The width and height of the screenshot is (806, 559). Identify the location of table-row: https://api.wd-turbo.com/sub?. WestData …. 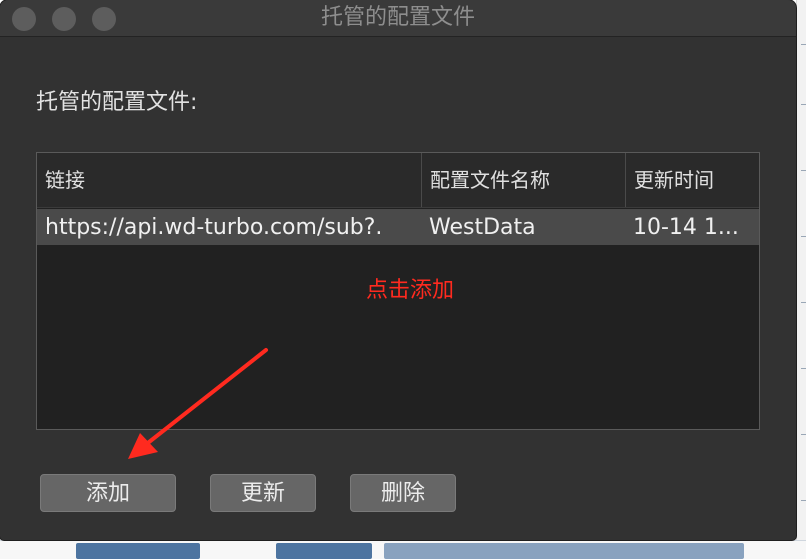
(398, 227).